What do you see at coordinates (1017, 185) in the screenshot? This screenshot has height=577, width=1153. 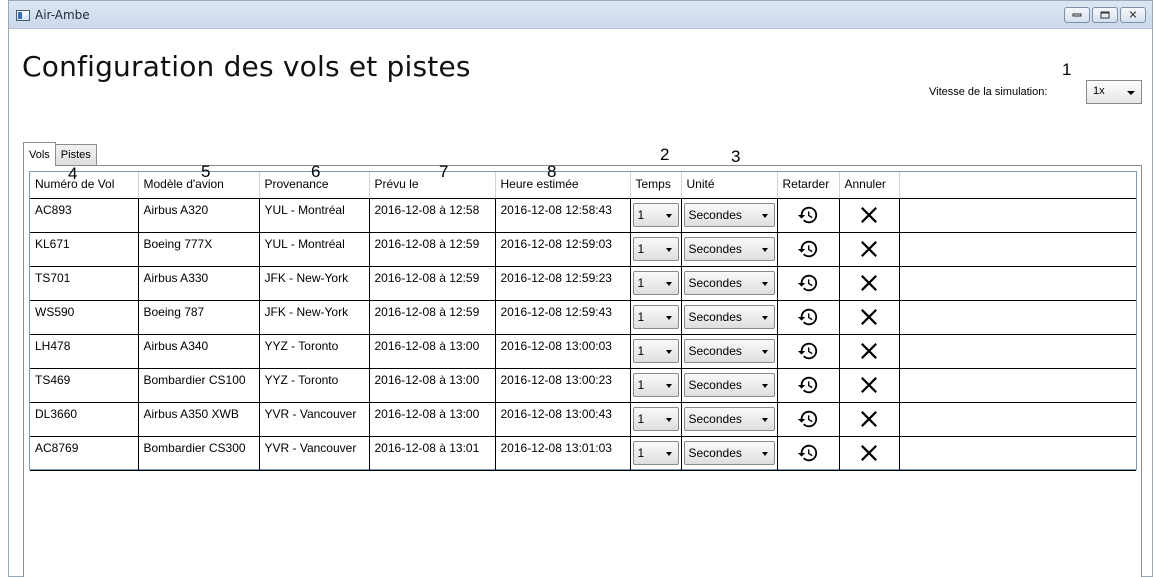 I see `column-header-filler` at bounding box center [1017, 185].